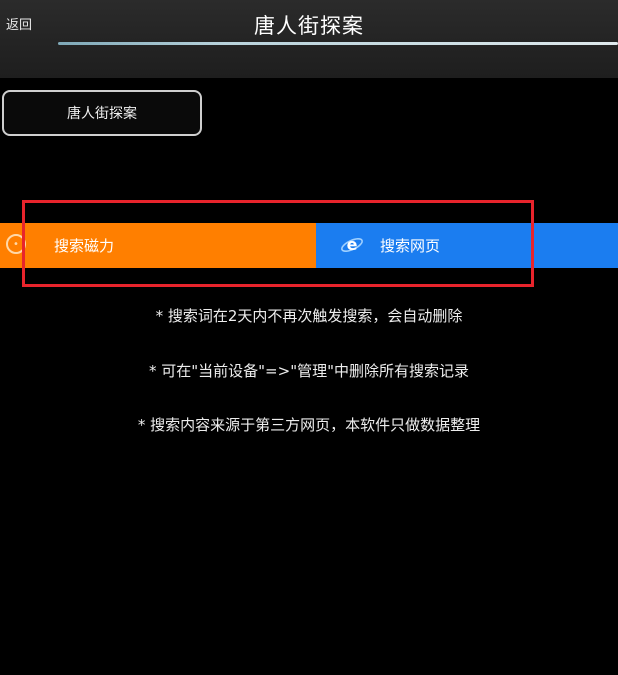 The width and height of the screenshot is (618, 675). Describe the element at coordinates (158, 245) in the screenshot. I see `tab-search-magnet: • 搜索磁力` at that location.